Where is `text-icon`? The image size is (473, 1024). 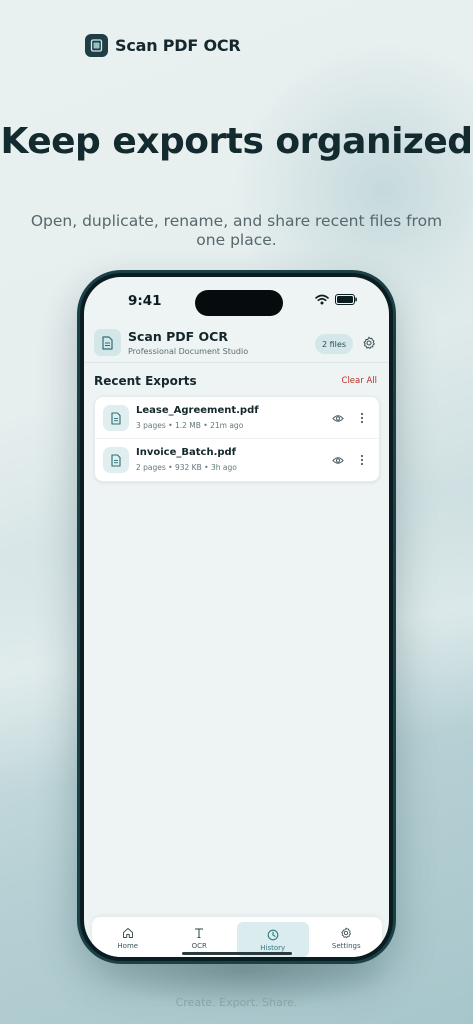
text-icon is located at coordinates (199, 932).